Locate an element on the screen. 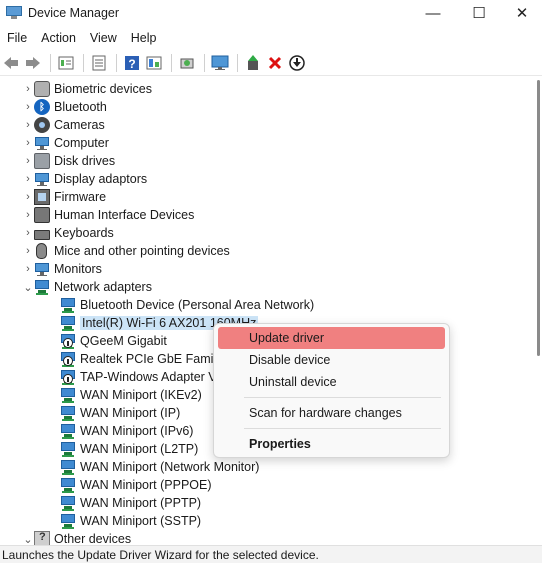 The width and height of the screenshot is (542, 563). display-adapter-icon is located at coordinates (42, 179).